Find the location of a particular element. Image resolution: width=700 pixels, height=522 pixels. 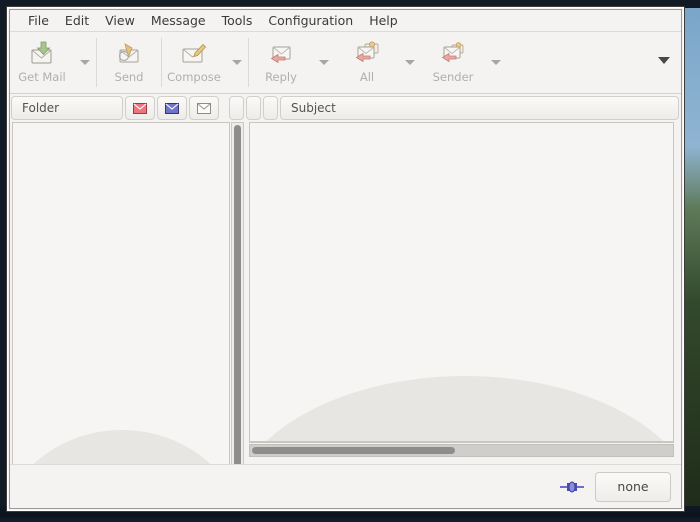

envelope-down-arrow-icon is located at coordinates (42, 54).